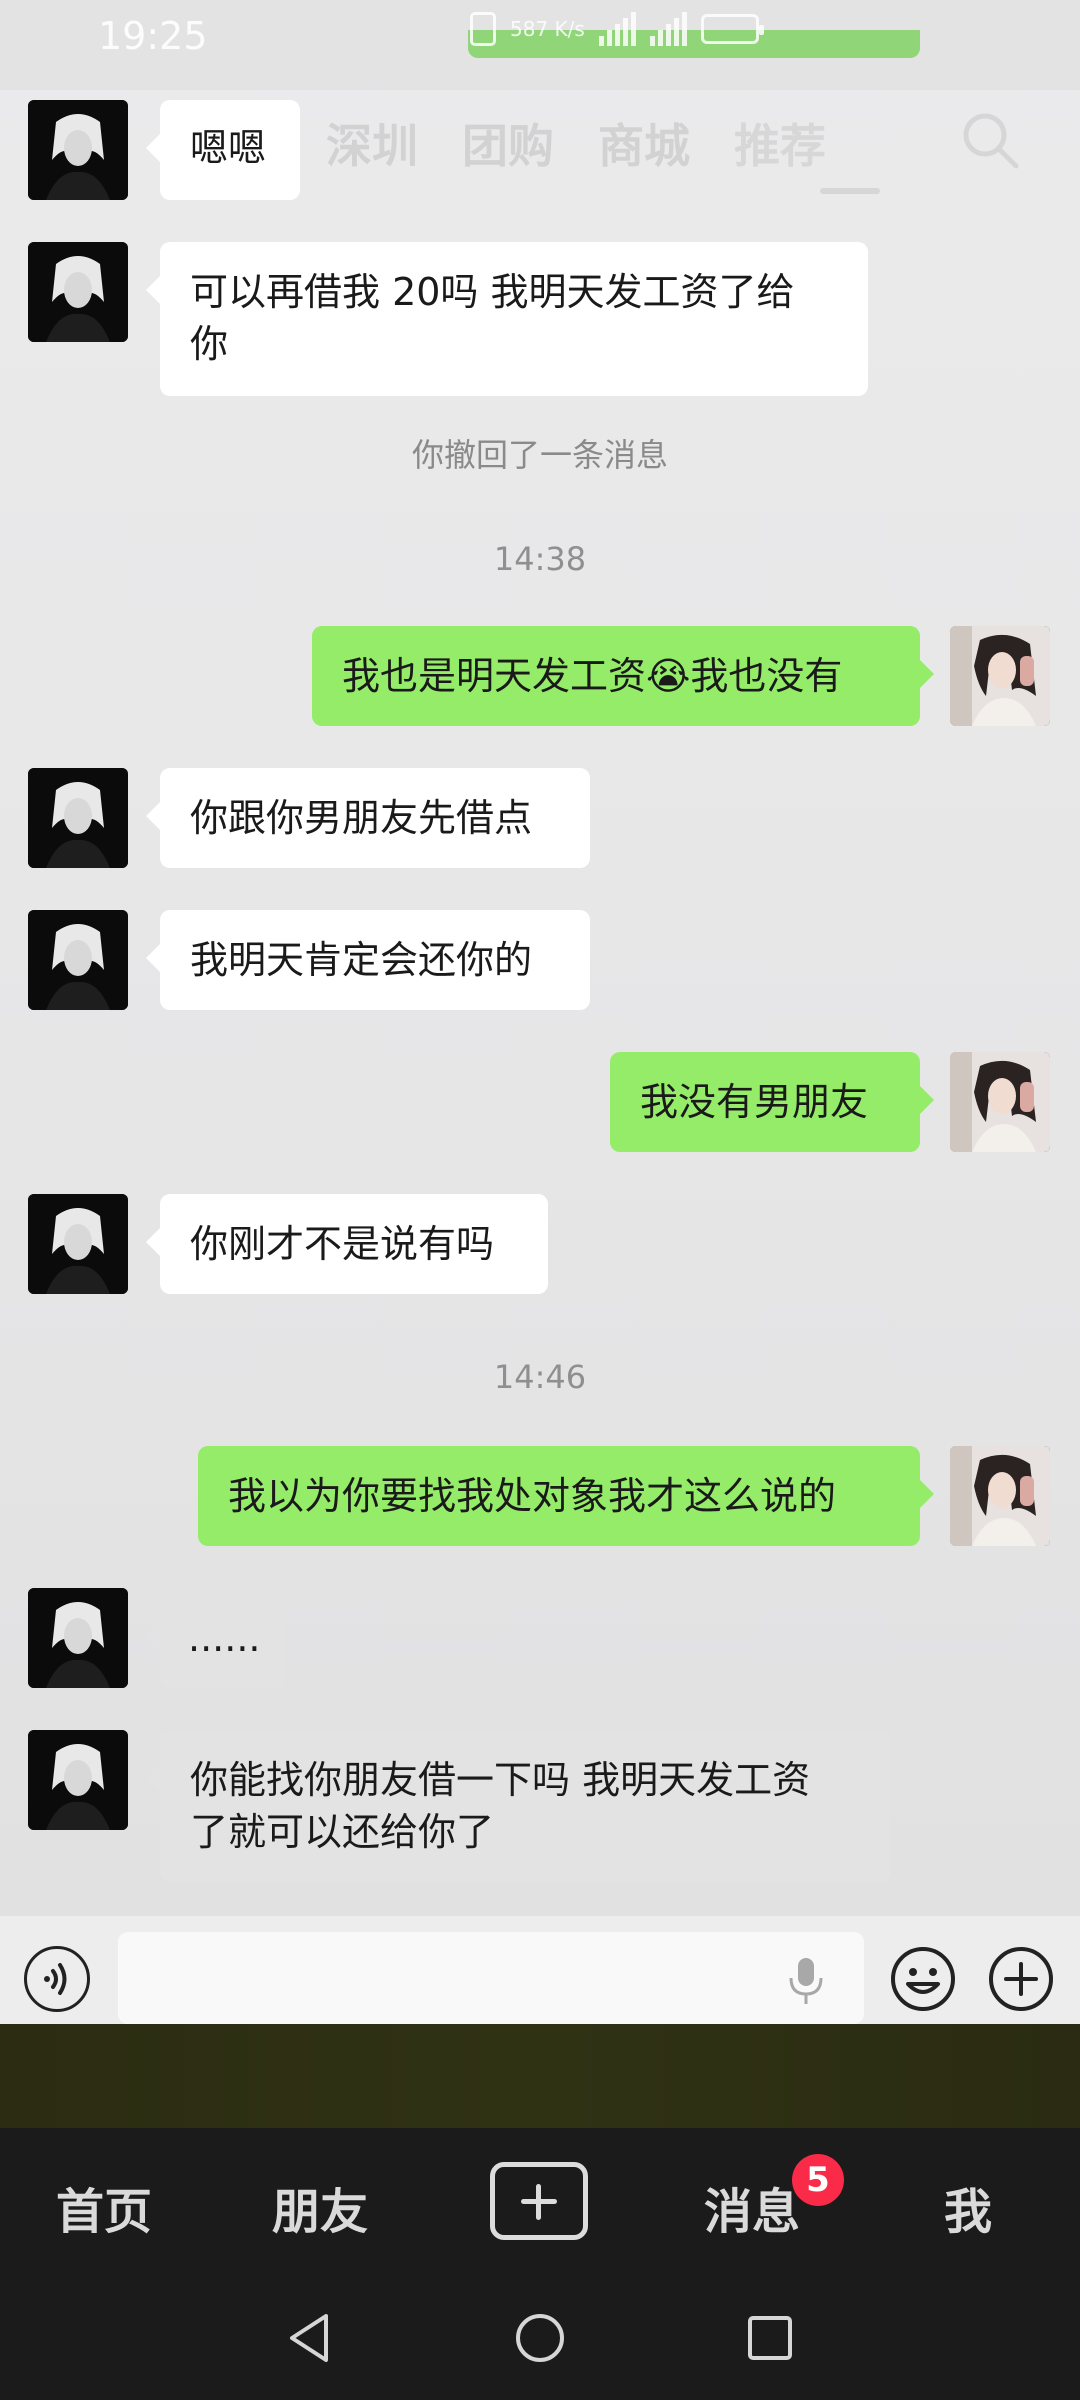  I want to click on emoji-icon, so click(923, 1979).